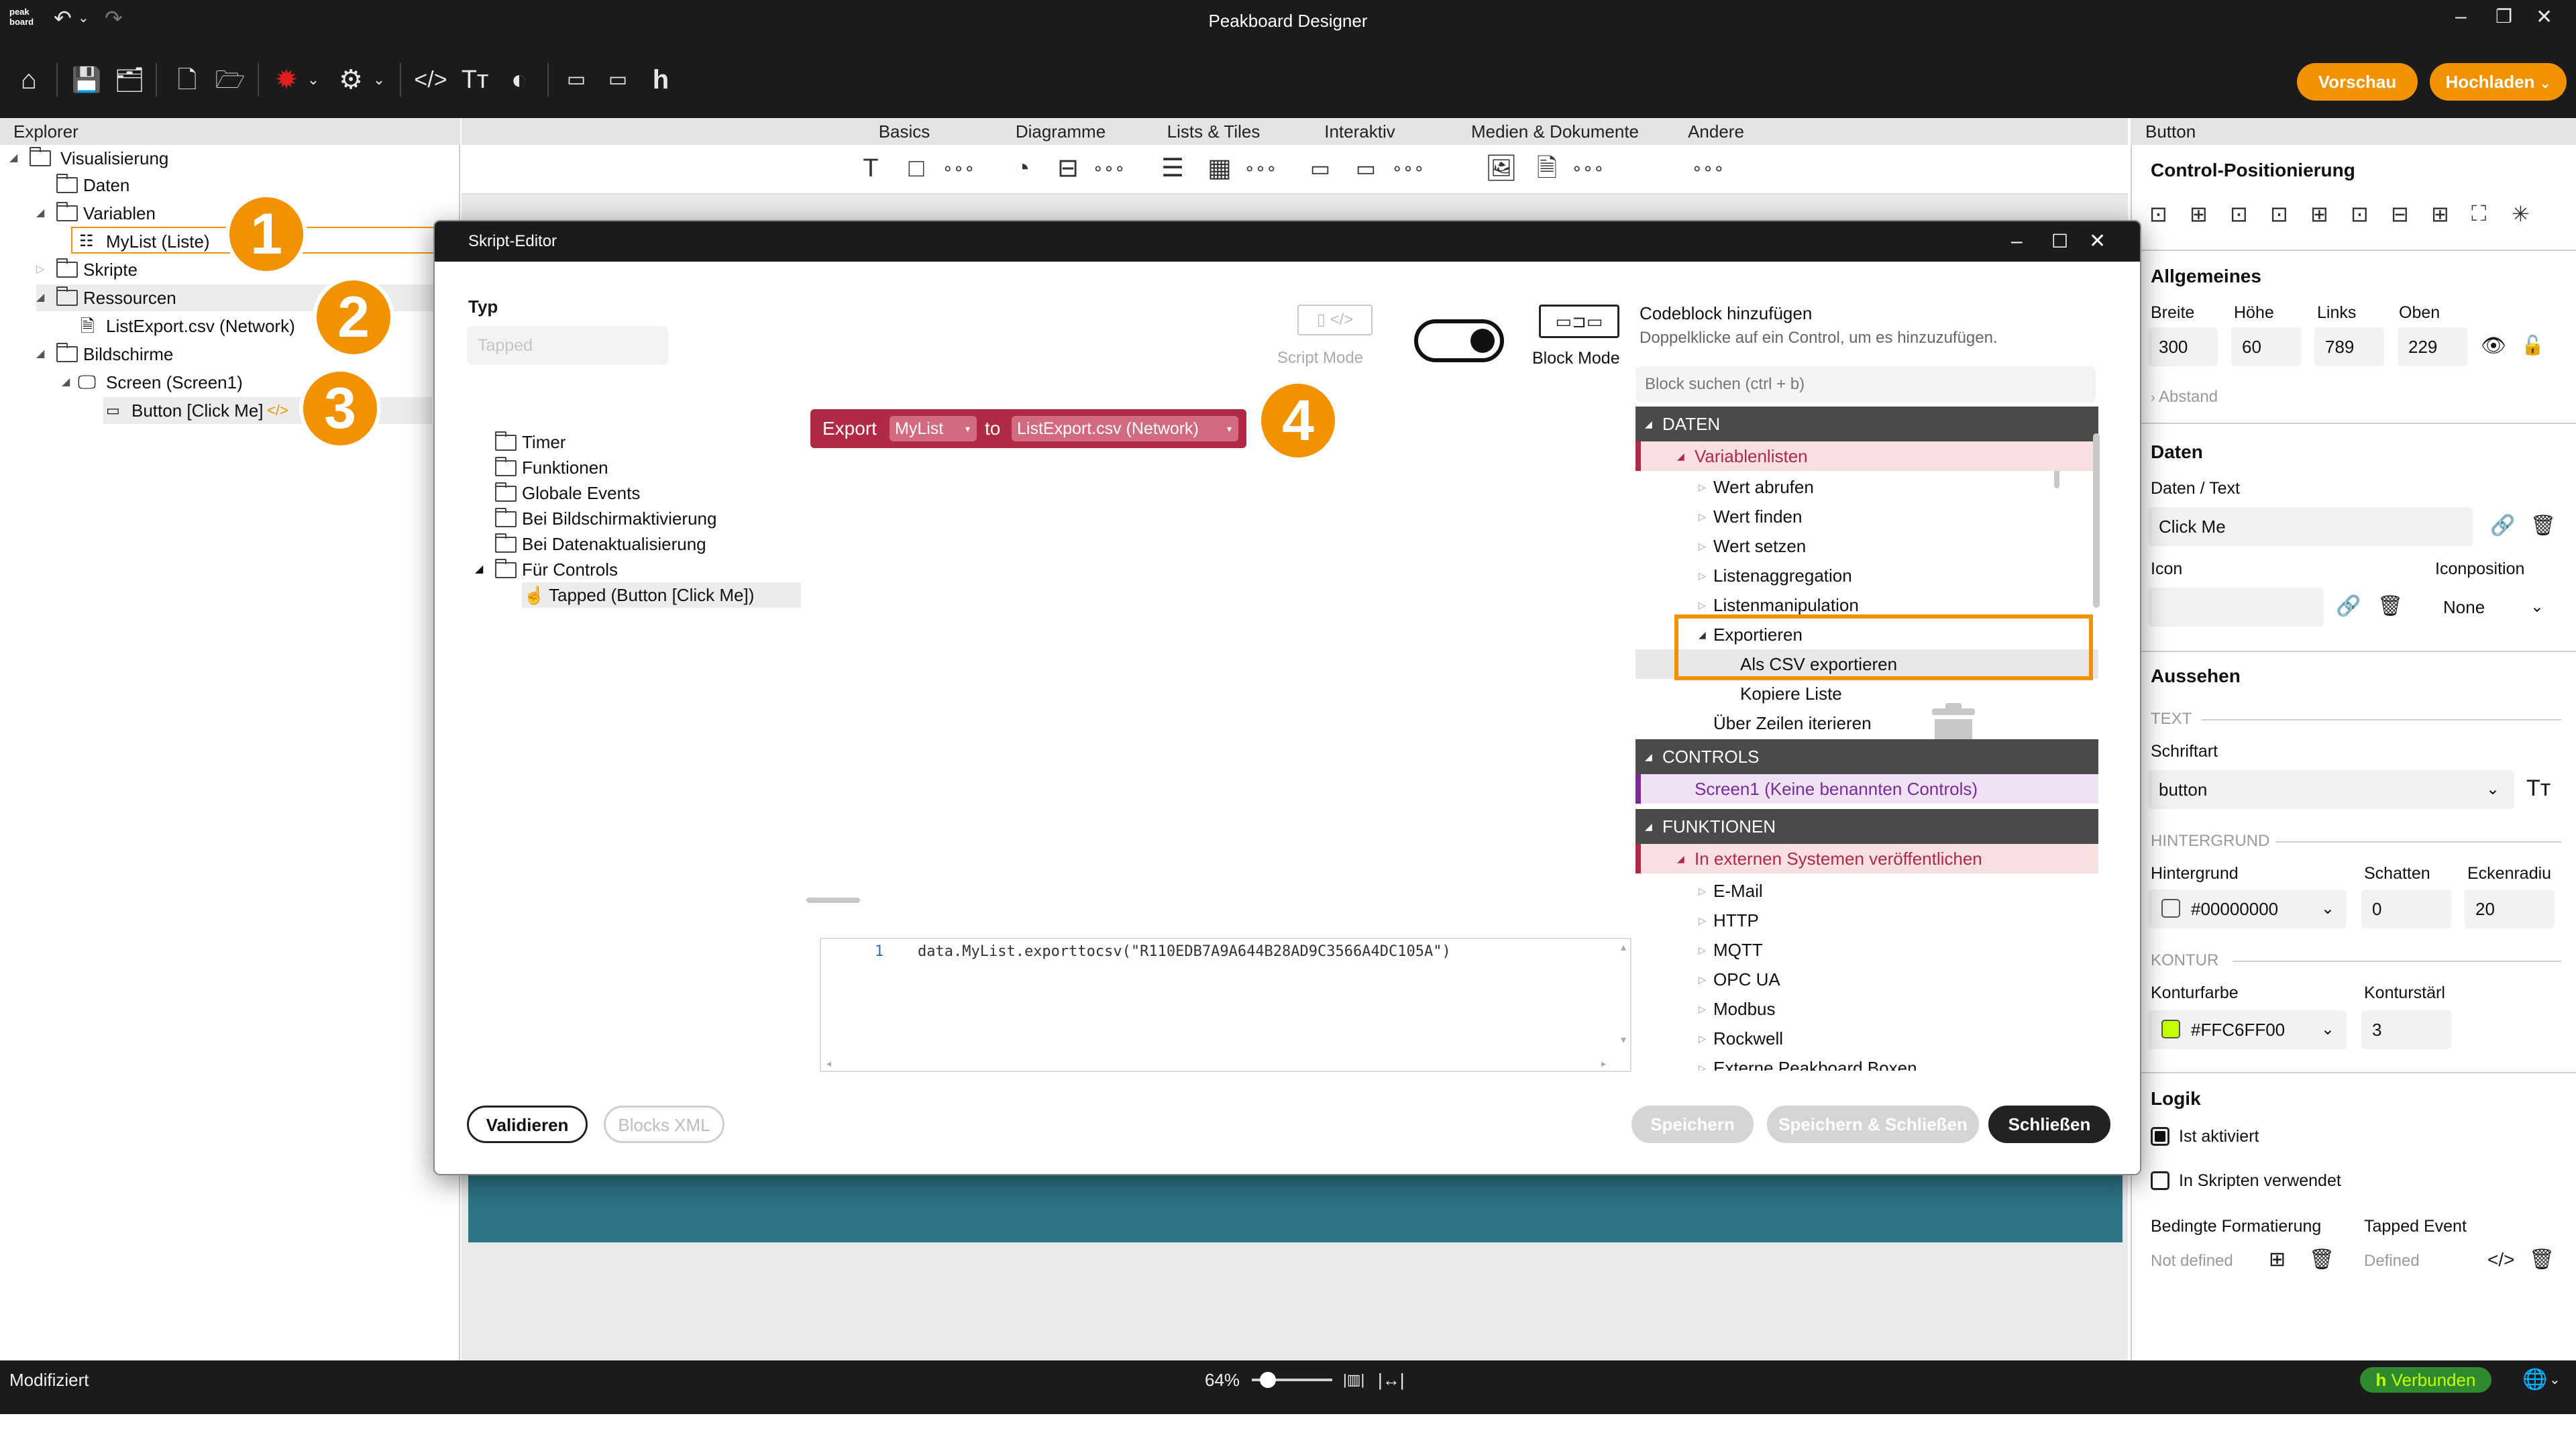 The width and height of the screenshot is (2576, 1449). I want to click on shadow-field: 0, so click(2406, 909).